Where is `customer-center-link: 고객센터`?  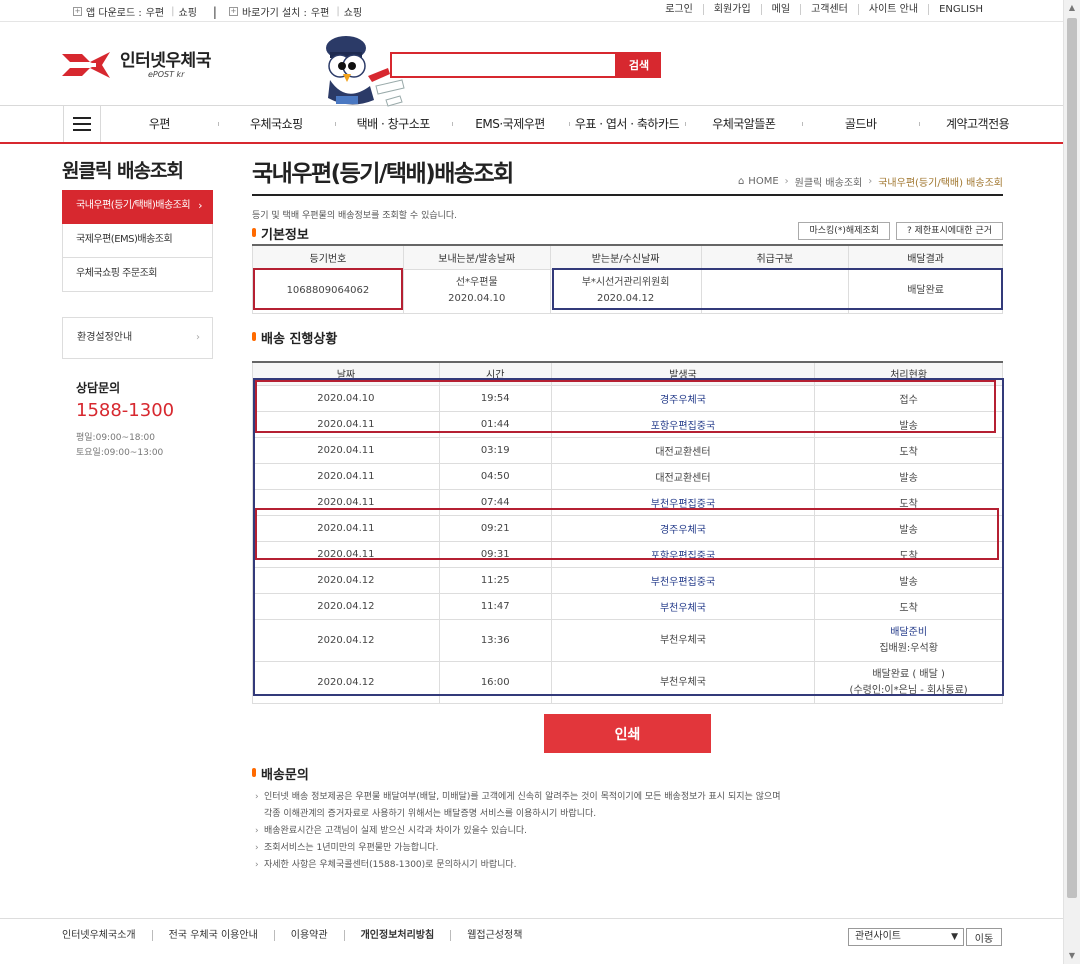 customer-center-link: 고객센터 is located at coordinates (829, 9).